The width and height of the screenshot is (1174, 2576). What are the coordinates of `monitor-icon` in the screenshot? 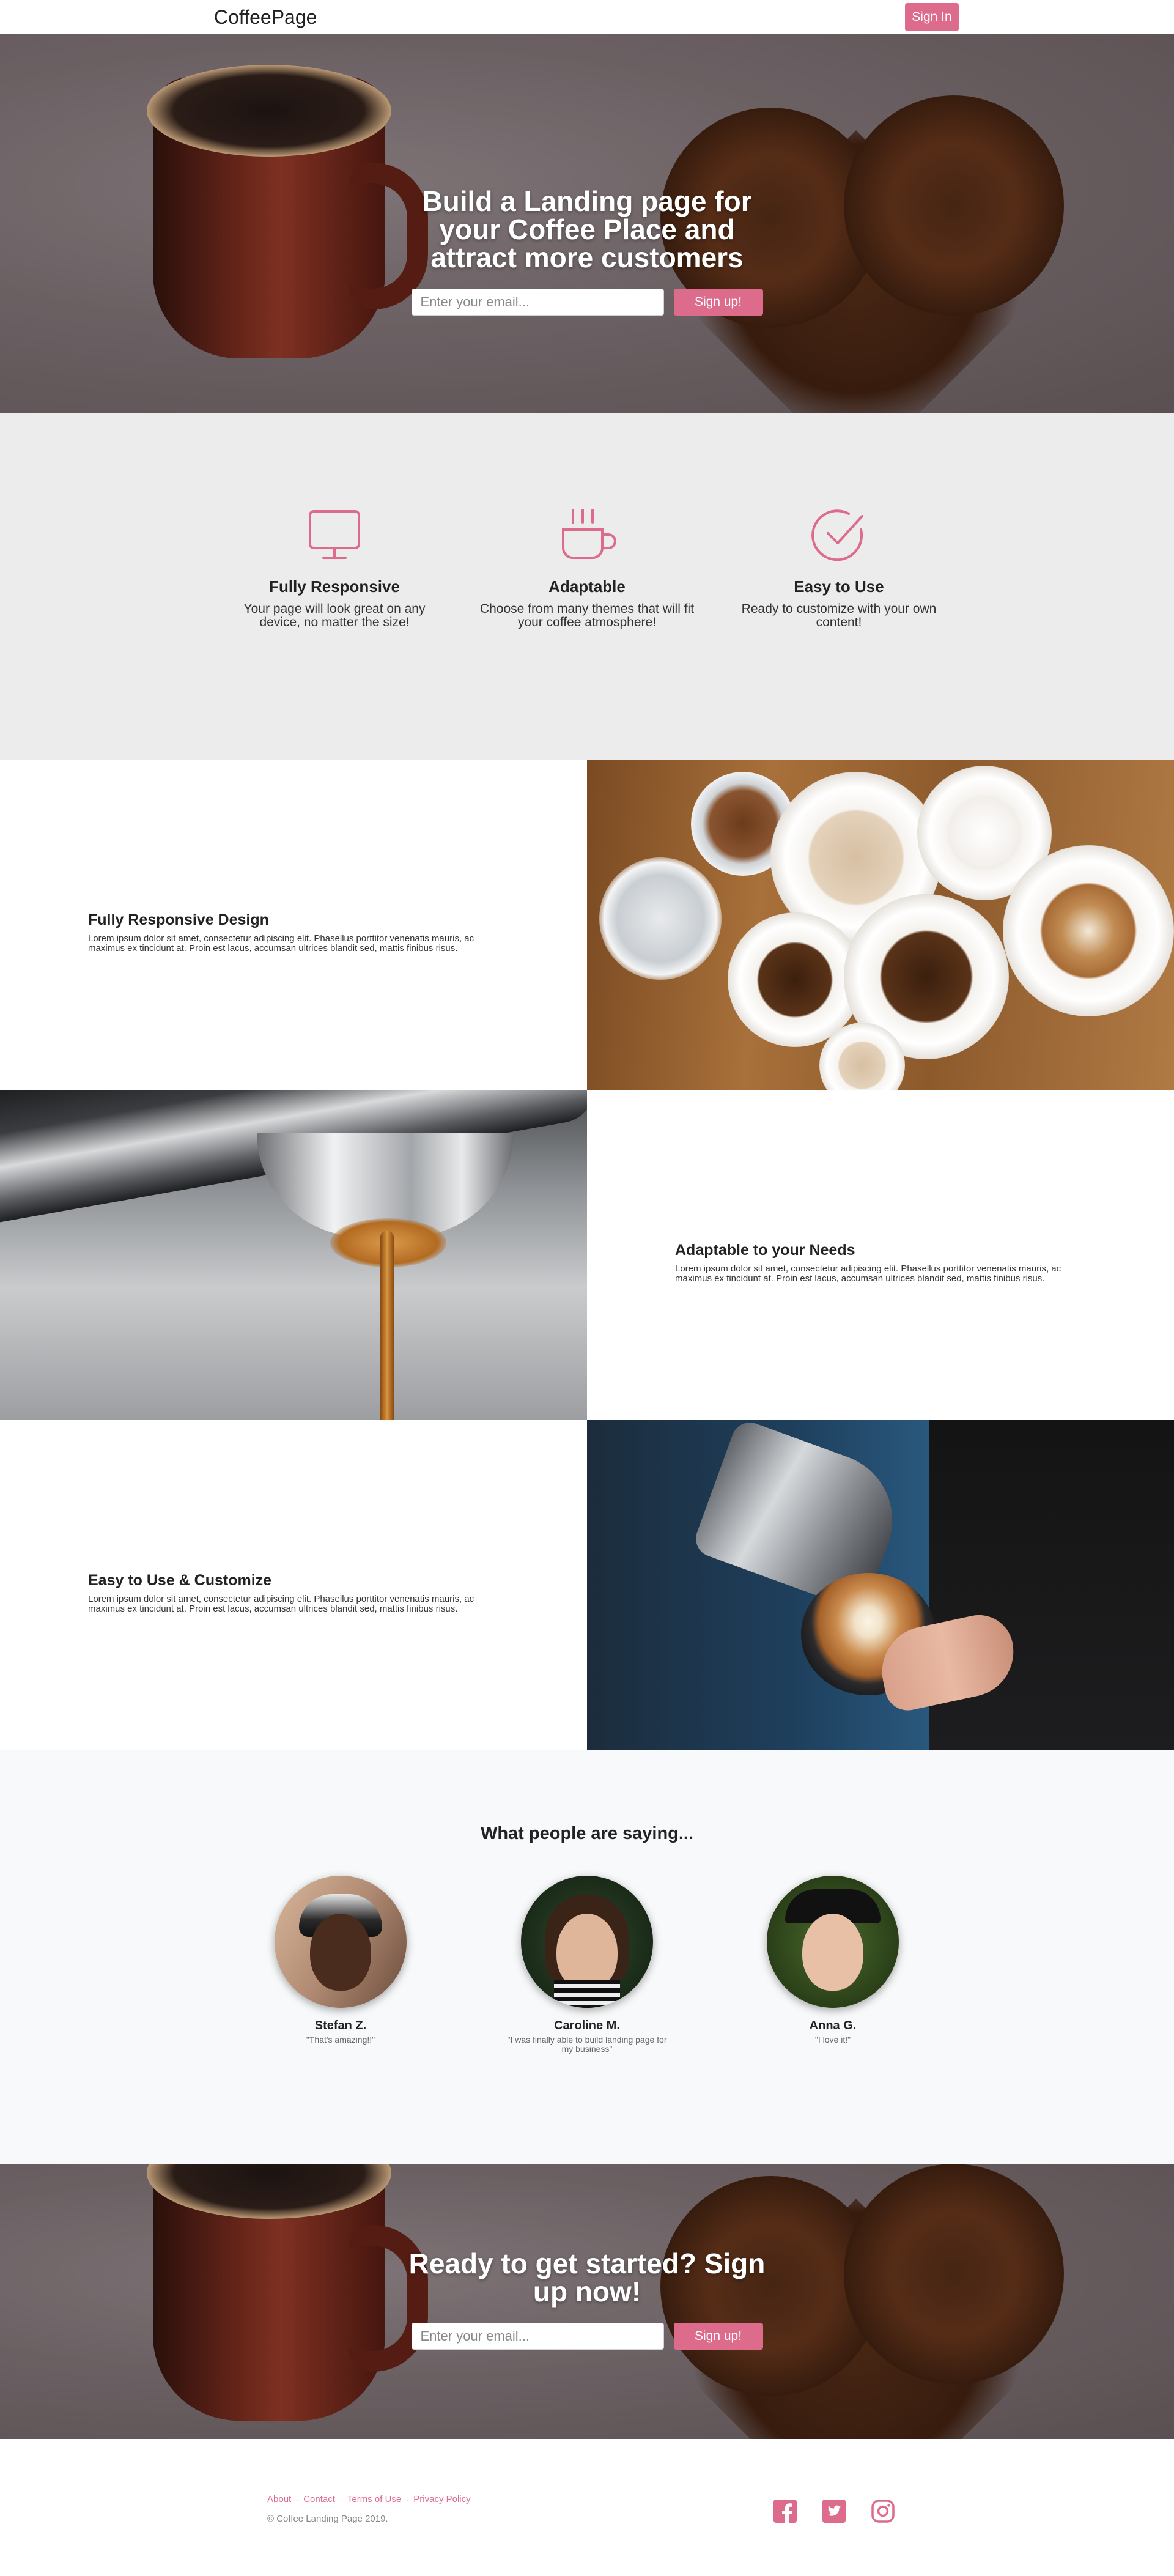 It's located at (334, 534).